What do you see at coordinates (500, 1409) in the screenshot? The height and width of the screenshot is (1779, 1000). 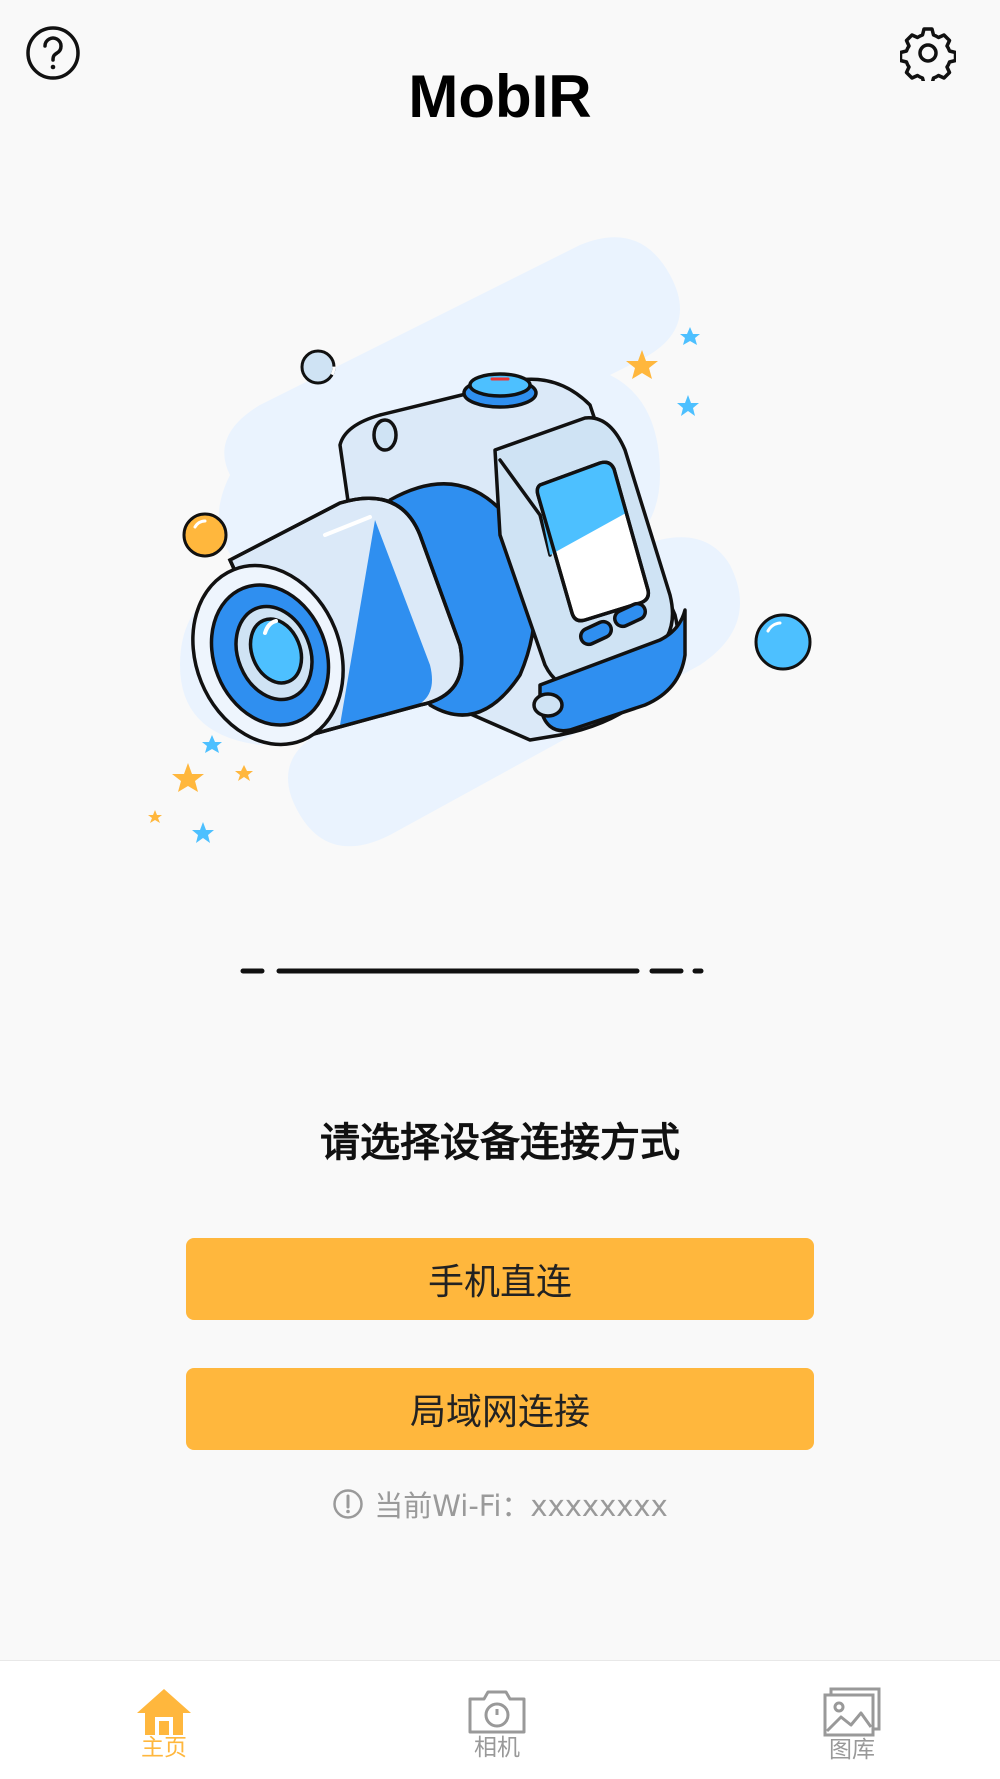 I see `lan-connect-button: 局域网连接` at bounding box center [500, 1409].